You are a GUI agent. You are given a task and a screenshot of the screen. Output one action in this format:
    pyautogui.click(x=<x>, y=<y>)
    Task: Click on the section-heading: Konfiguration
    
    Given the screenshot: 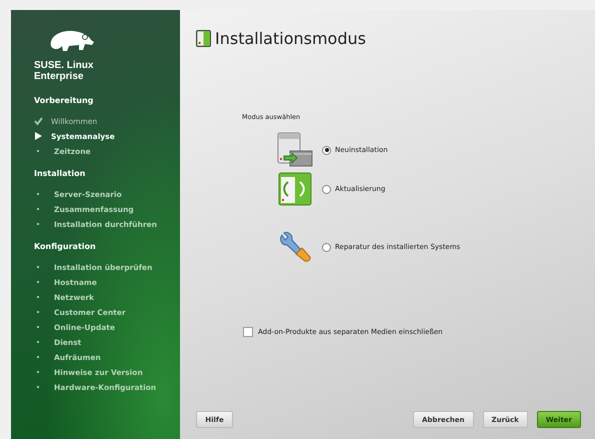 What is the action you would take?
    pyautogui.click(x=65, y=246)
    